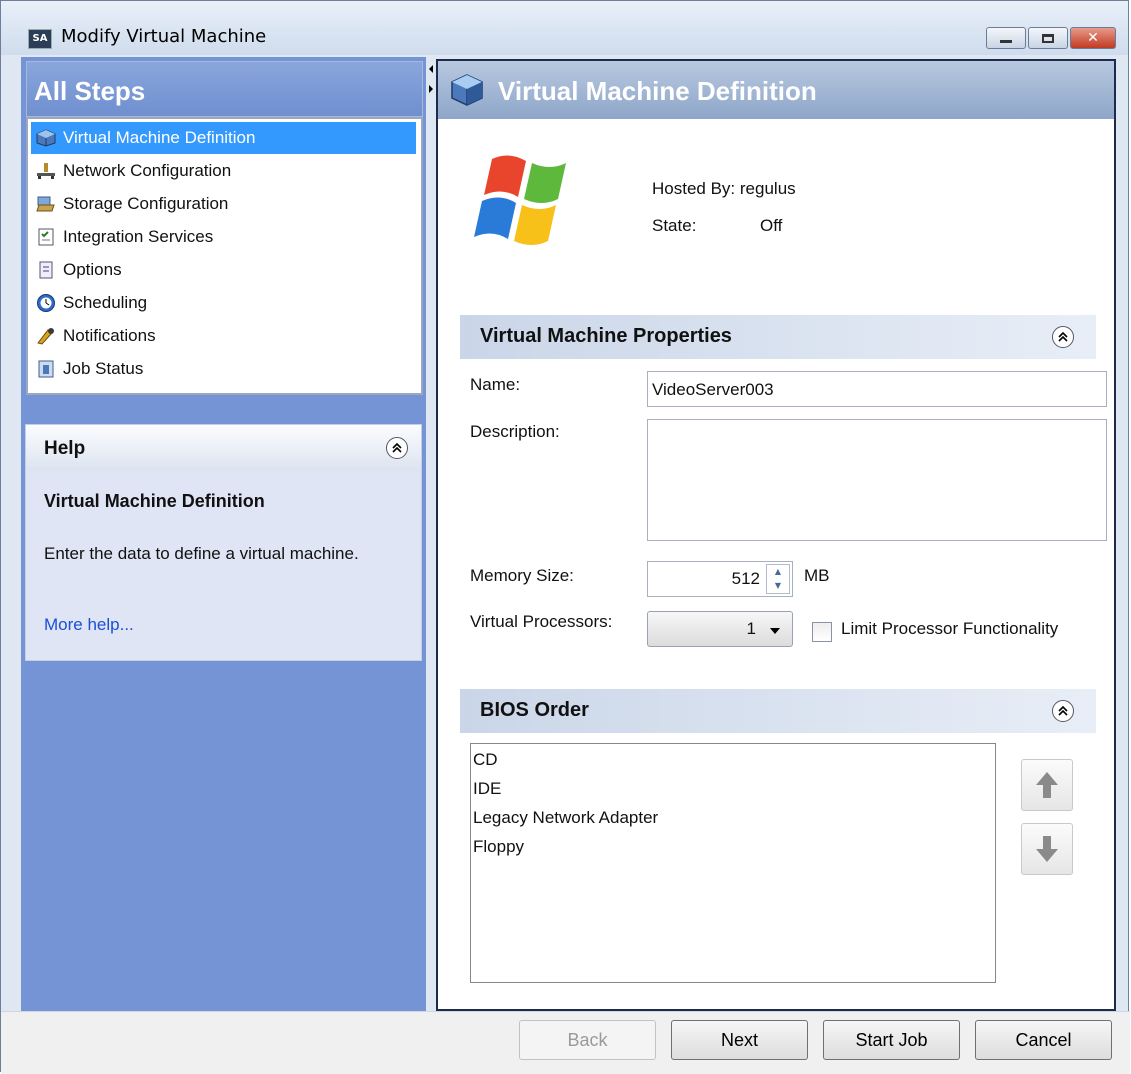  I want to click on bios-item-legacy-network-adapter: Legacy Network Adapter, so click(565, 818).